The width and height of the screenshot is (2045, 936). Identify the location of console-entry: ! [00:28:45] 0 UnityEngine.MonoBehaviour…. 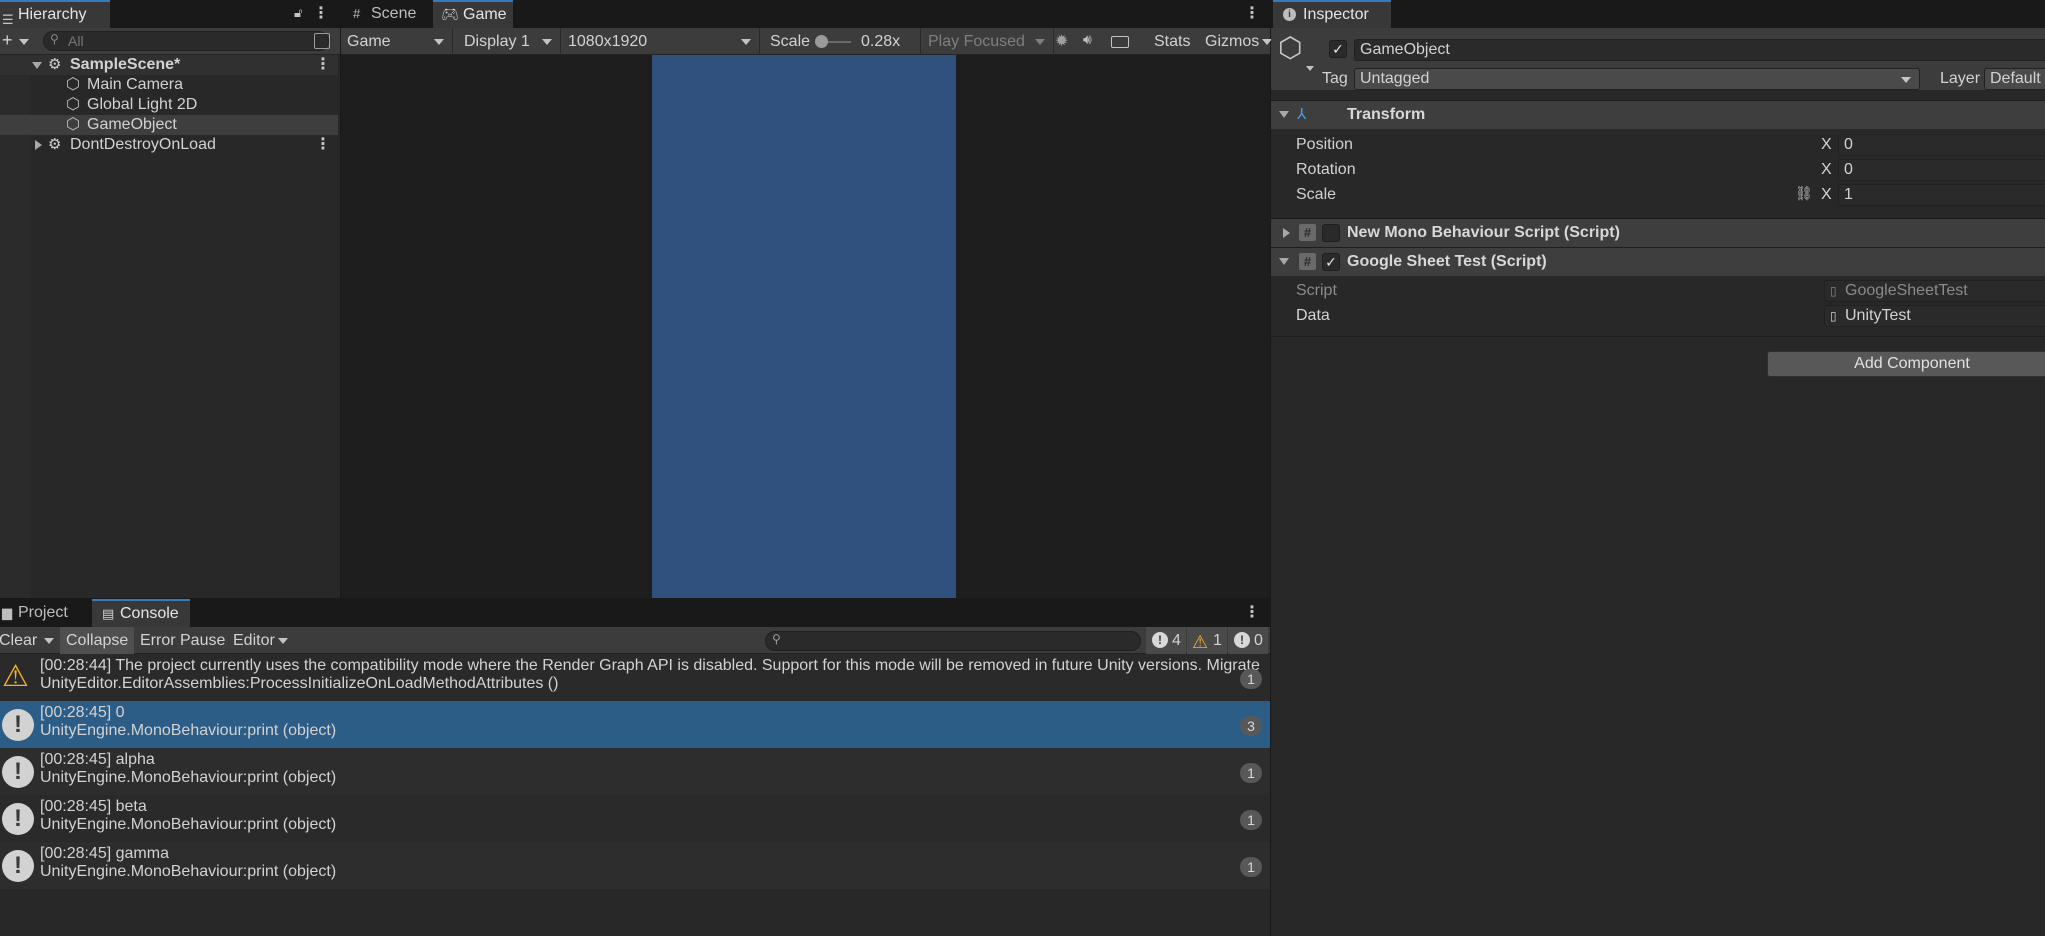
(635, 724).